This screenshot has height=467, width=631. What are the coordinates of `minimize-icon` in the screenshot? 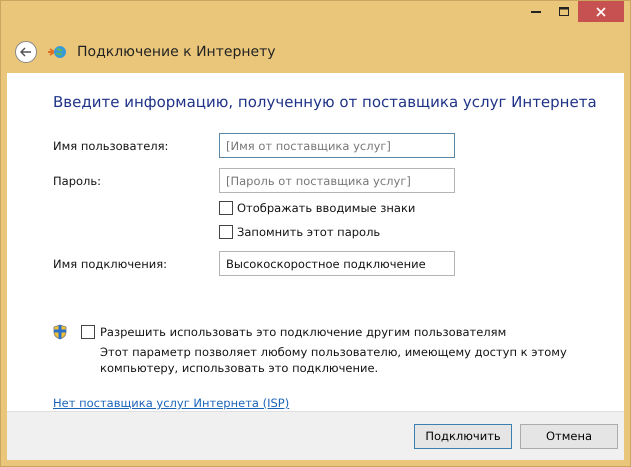 It's located at (536, 11).